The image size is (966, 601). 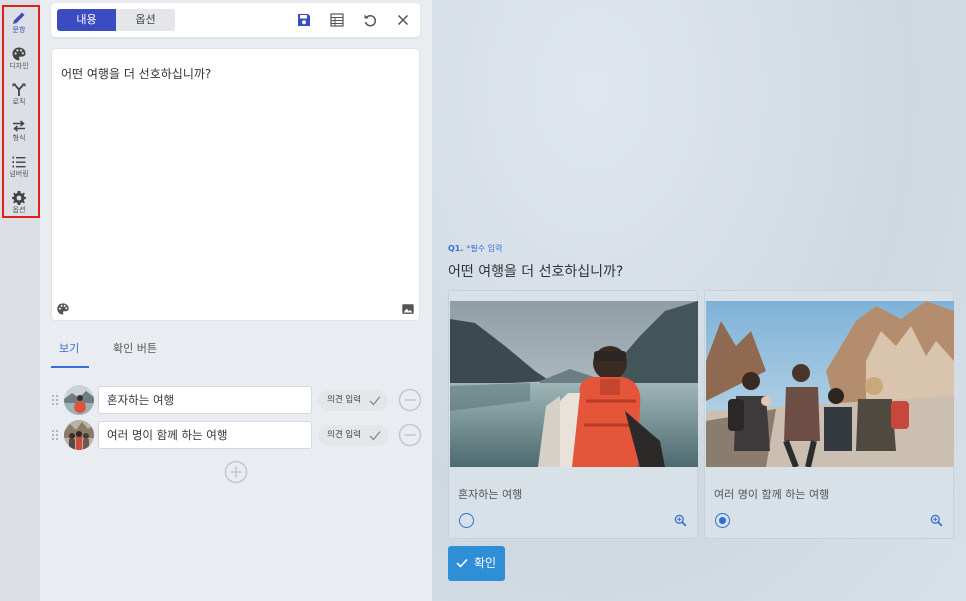 I want to click on numbered-list-icon, so click(x=19, y=162).